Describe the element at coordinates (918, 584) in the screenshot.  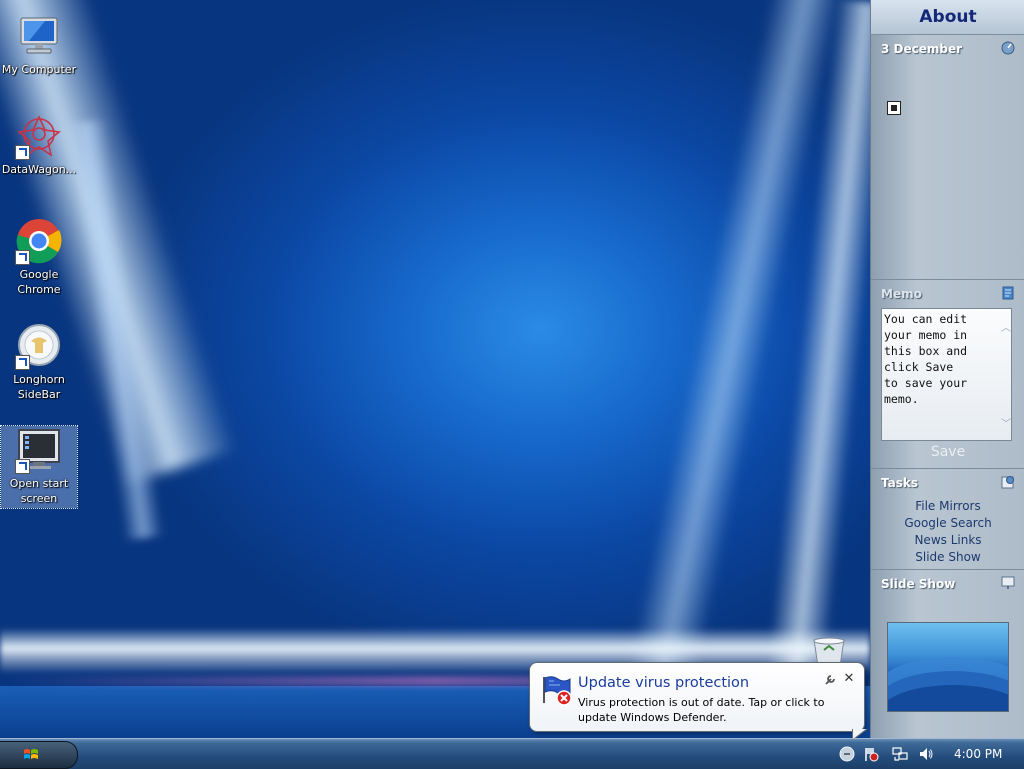
I see `slideshow-title: Slide Show` at that location.